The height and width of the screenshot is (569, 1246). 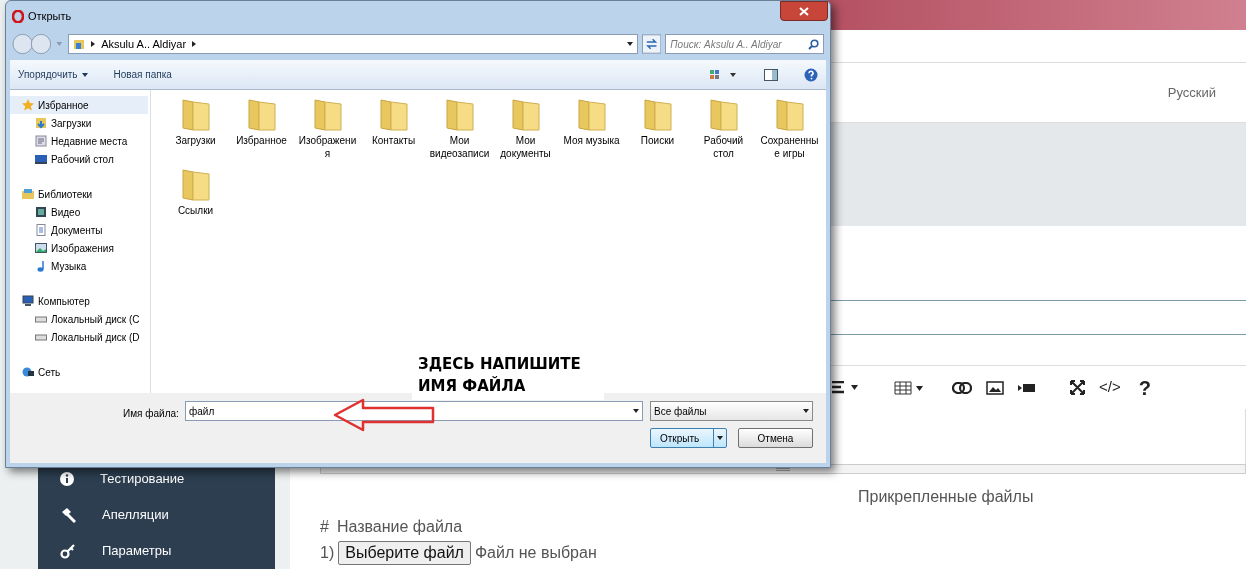 I want to click on view-icon, so click(x=724, y=74).